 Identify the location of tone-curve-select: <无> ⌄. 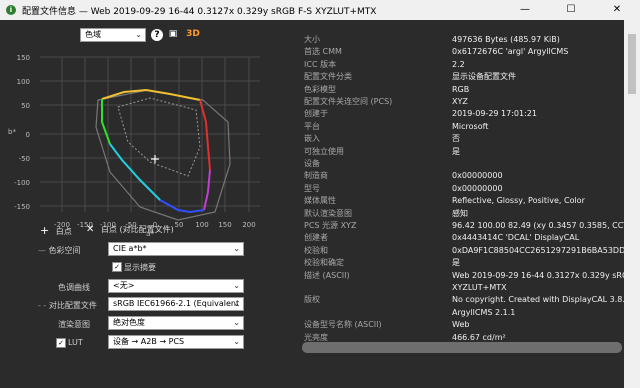
(176, 286).